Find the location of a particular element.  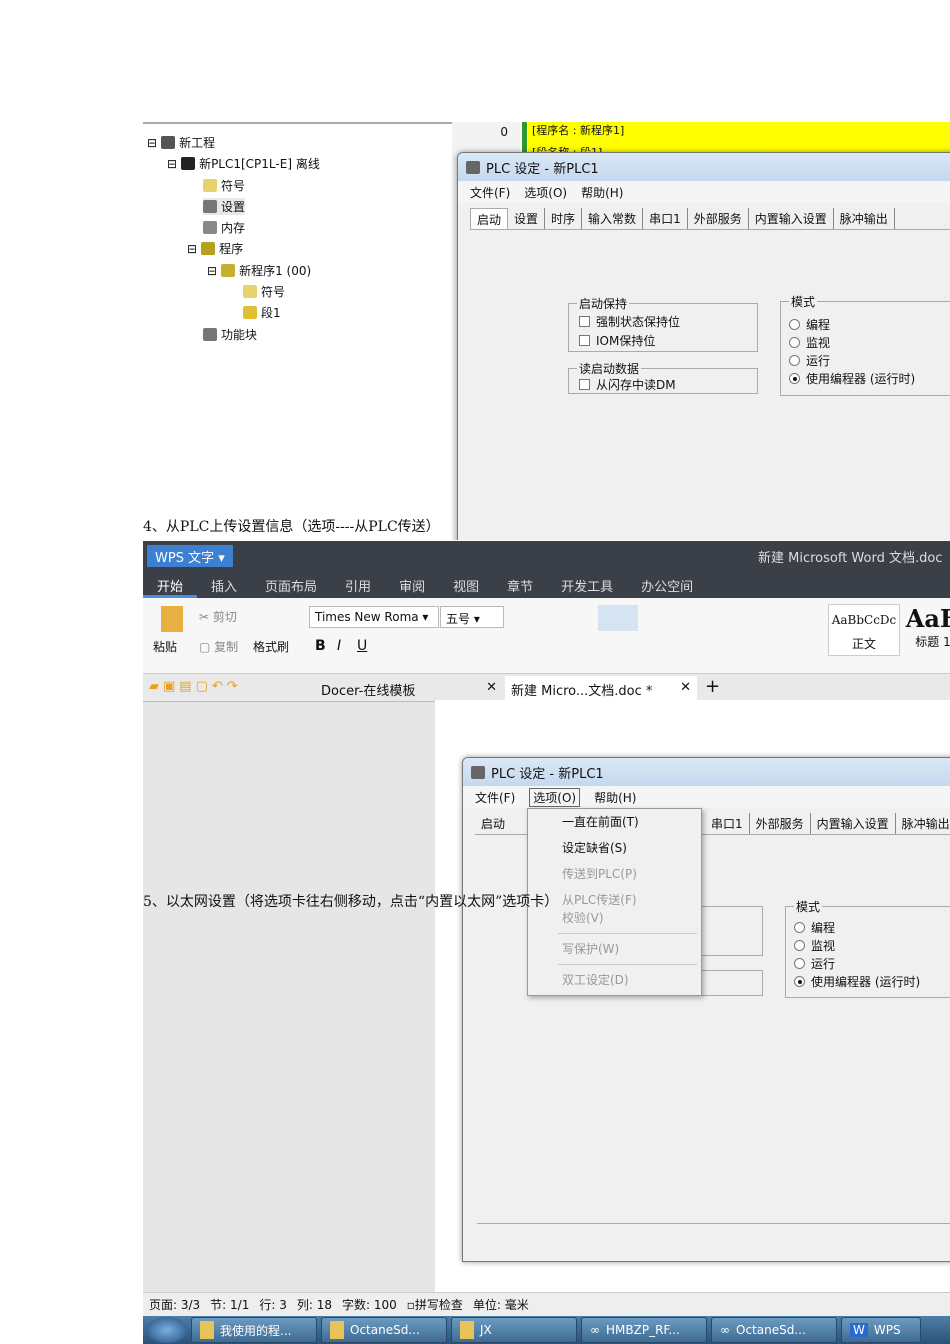

tree-item: 设置 is located at coordinates (224, 206).